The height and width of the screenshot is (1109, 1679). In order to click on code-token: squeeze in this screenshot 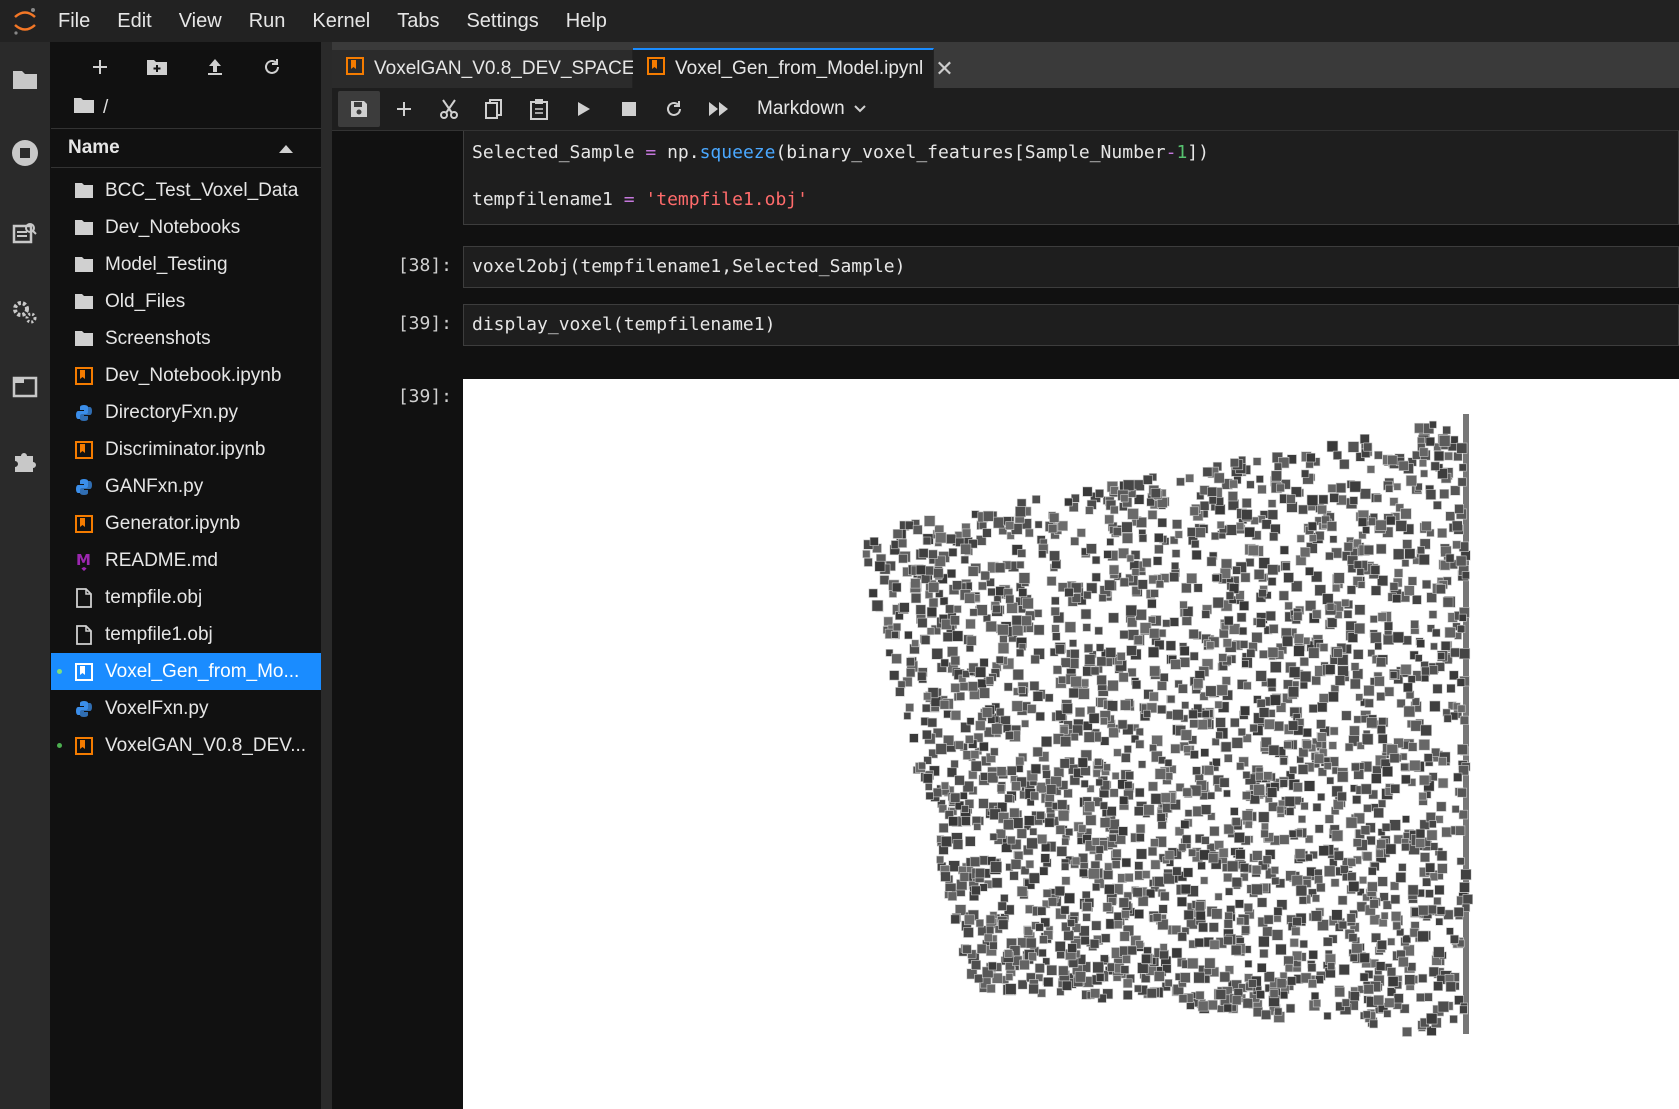, I will do `click(737, 152)`.